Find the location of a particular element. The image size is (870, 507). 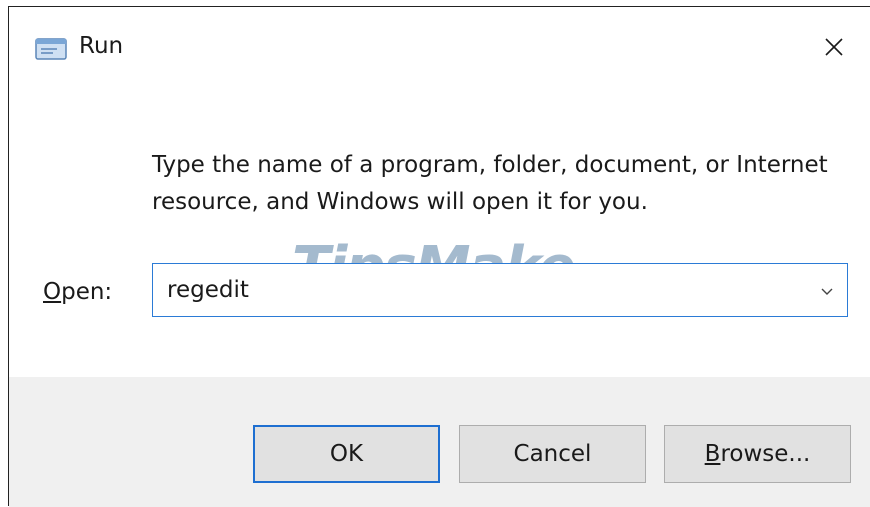

cancel-button: Cancel is located at coordinates (552, 454).